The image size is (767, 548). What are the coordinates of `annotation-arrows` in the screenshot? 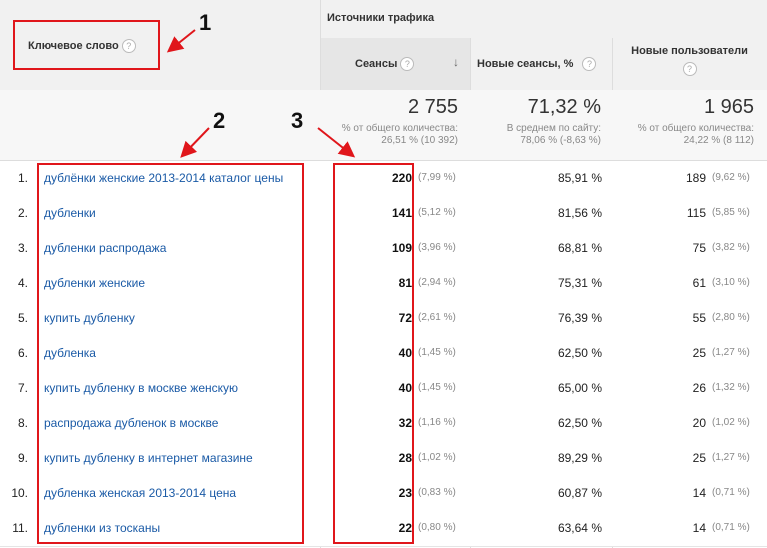 It's located at (261, 93).